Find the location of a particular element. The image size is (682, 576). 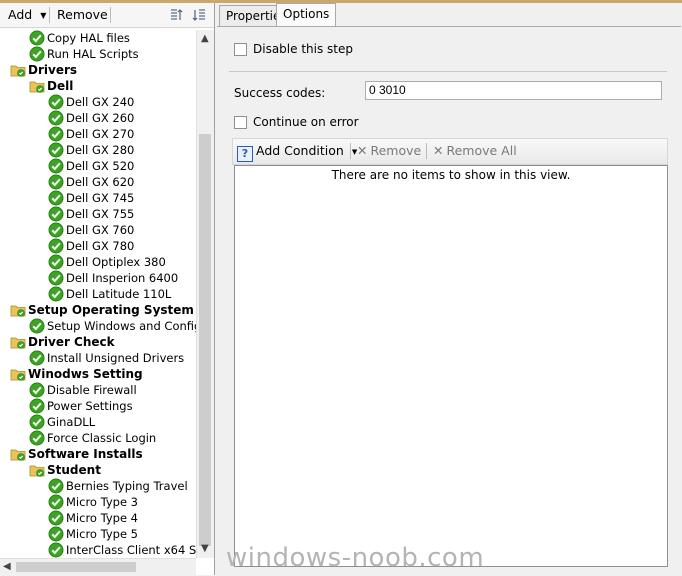

tree-item-label: Micro Type 5 is located at coordinates (102, 534).